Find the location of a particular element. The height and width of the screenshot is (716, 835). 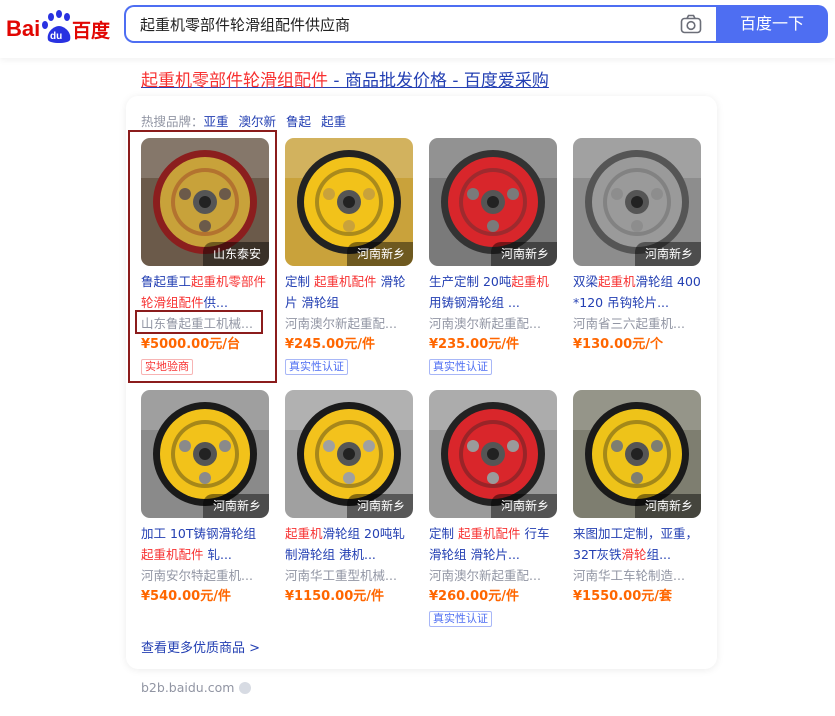

annotation-frame-company is located at coordinates (199, 322).